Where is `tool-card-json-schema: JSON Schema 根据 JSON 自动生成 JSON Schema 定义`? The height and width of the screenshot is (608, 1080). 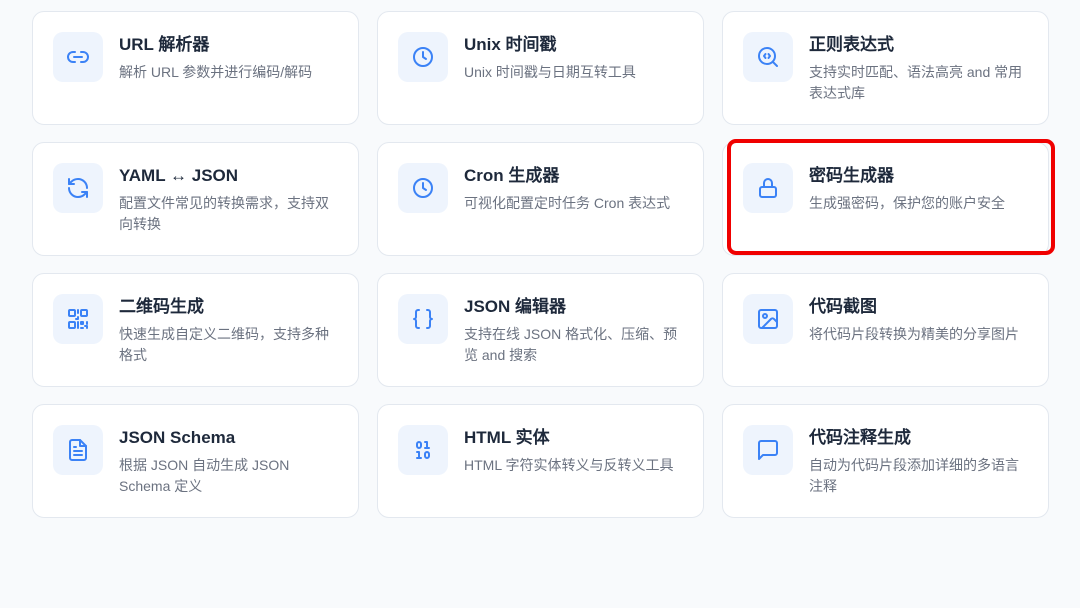
tool-card-json-schema: JSON Schema 根据 JSON 自动生成 JSON Schema 定义 is located at coordinates (195, 461).